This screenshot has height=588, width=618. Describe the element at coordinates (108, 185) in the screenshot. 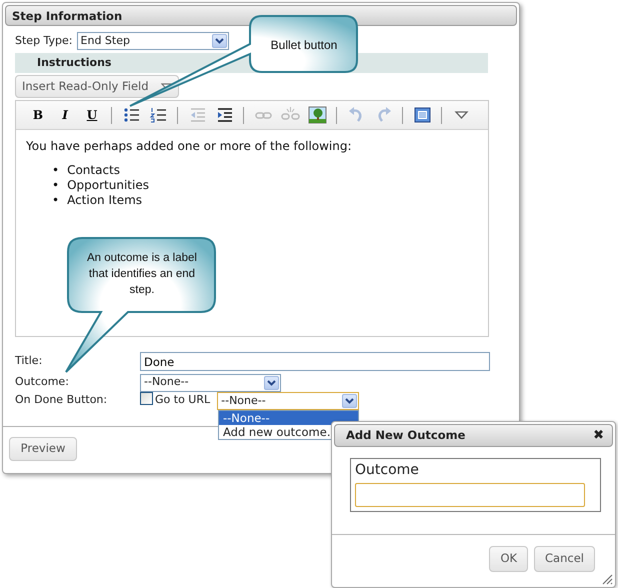

I see `list-item: Opportunities` at that location.